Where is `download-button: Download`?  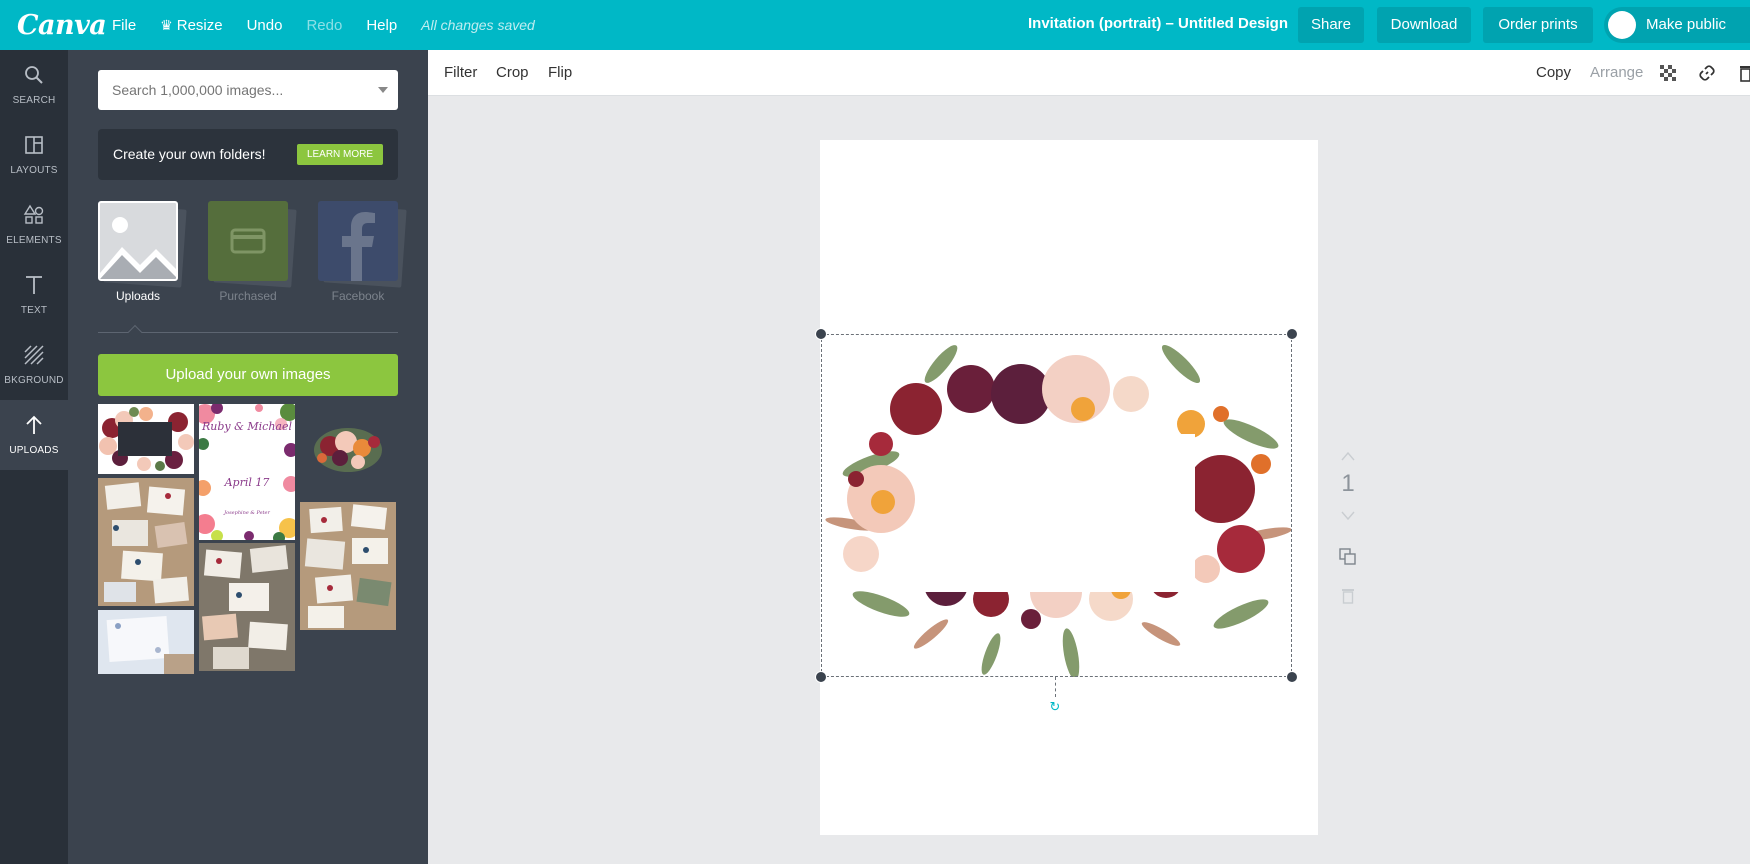
download-button: Download is located at coordinates (1424, 25).